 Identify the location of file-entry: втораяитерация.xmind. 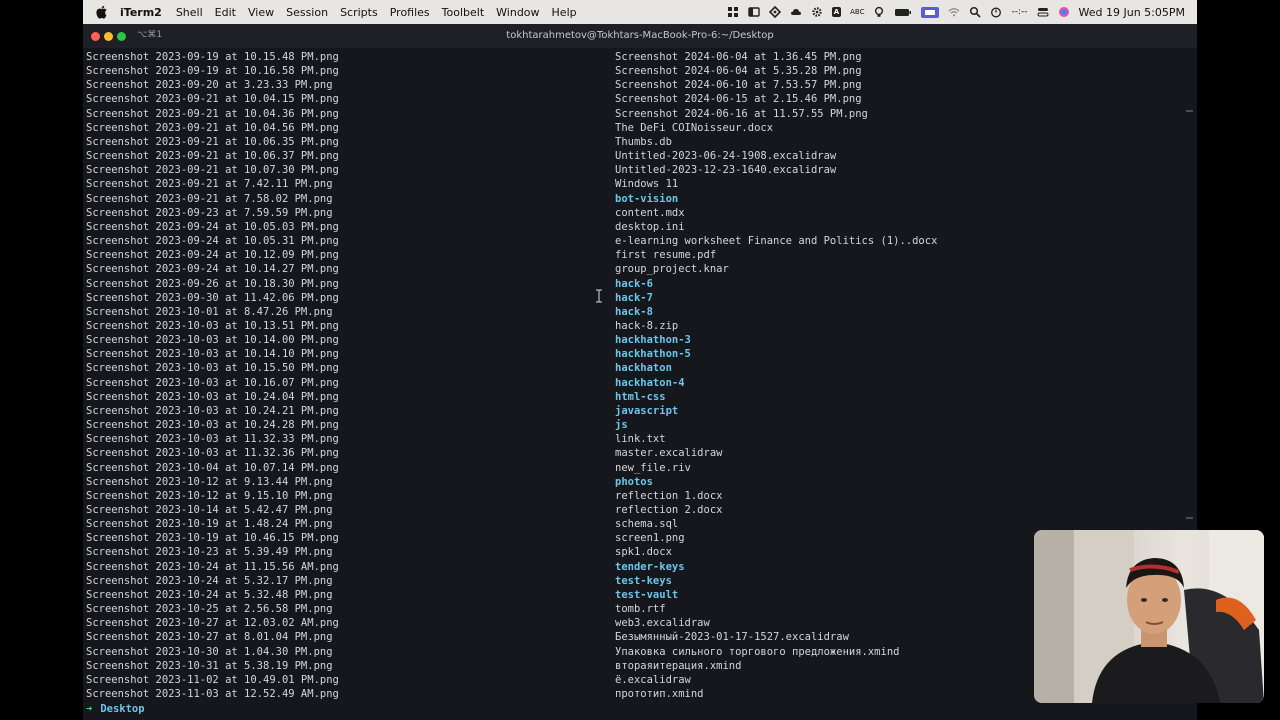
(678, 665).